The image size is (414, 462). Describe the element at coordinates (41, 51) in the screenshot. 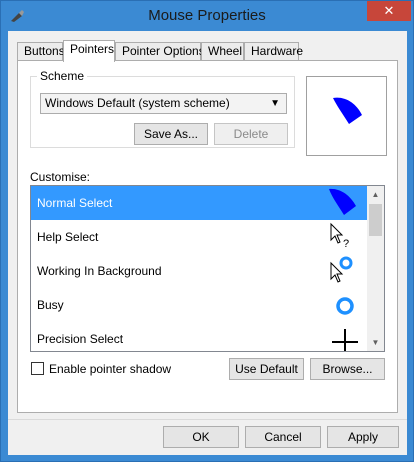

I see `tab-buttons: Buttons` at that location.